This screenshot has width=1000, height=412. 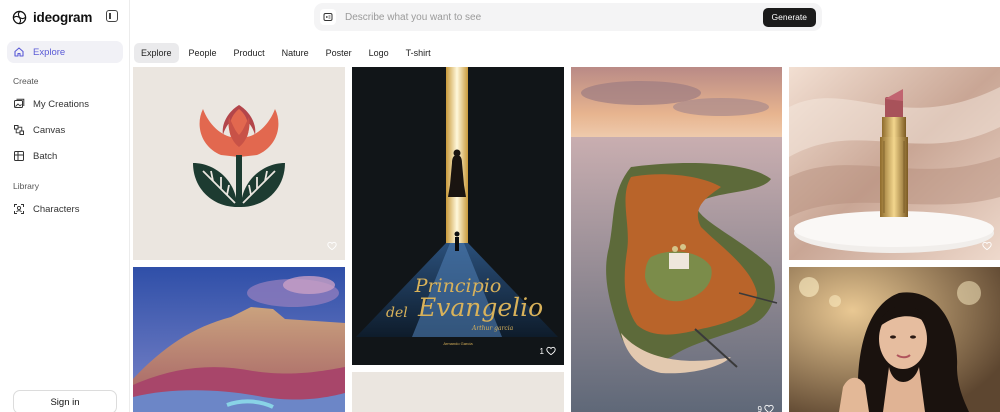 I want to click on tab-people: People, so click(x=203, y=53).